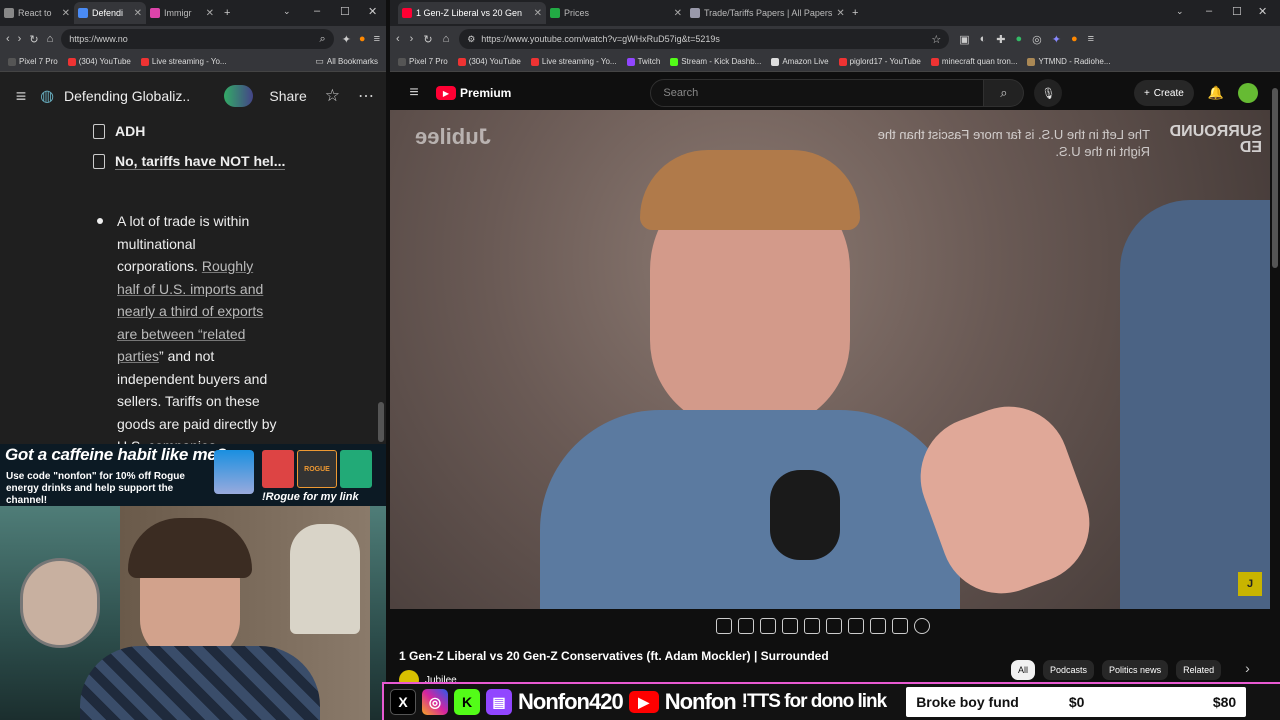 The height and width of the screenshot is (720, 1280). What do you see at coordinates (900, 626) in the screenshot?
I see `screenshot-icon` at bounding box center [900, 626].